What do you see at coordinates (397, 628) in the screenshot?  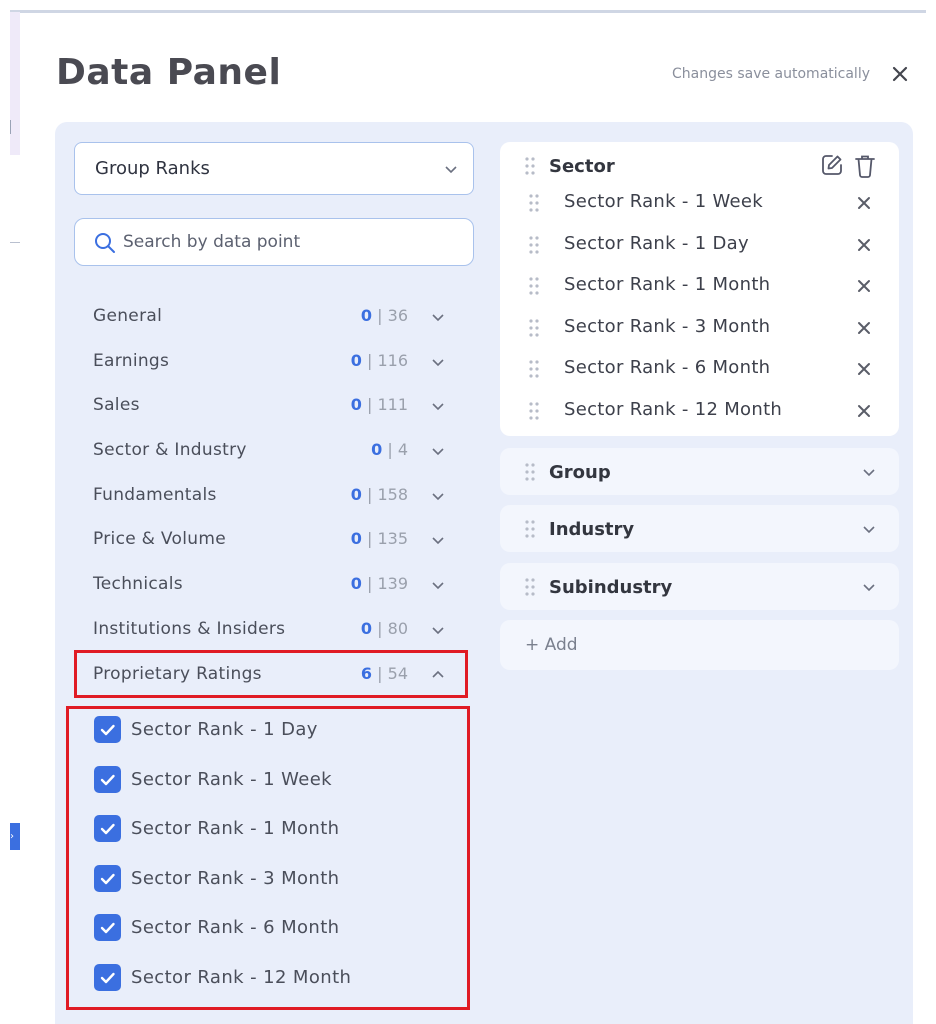 I see `category-total-count: 80` at bounding box center [397, 628].